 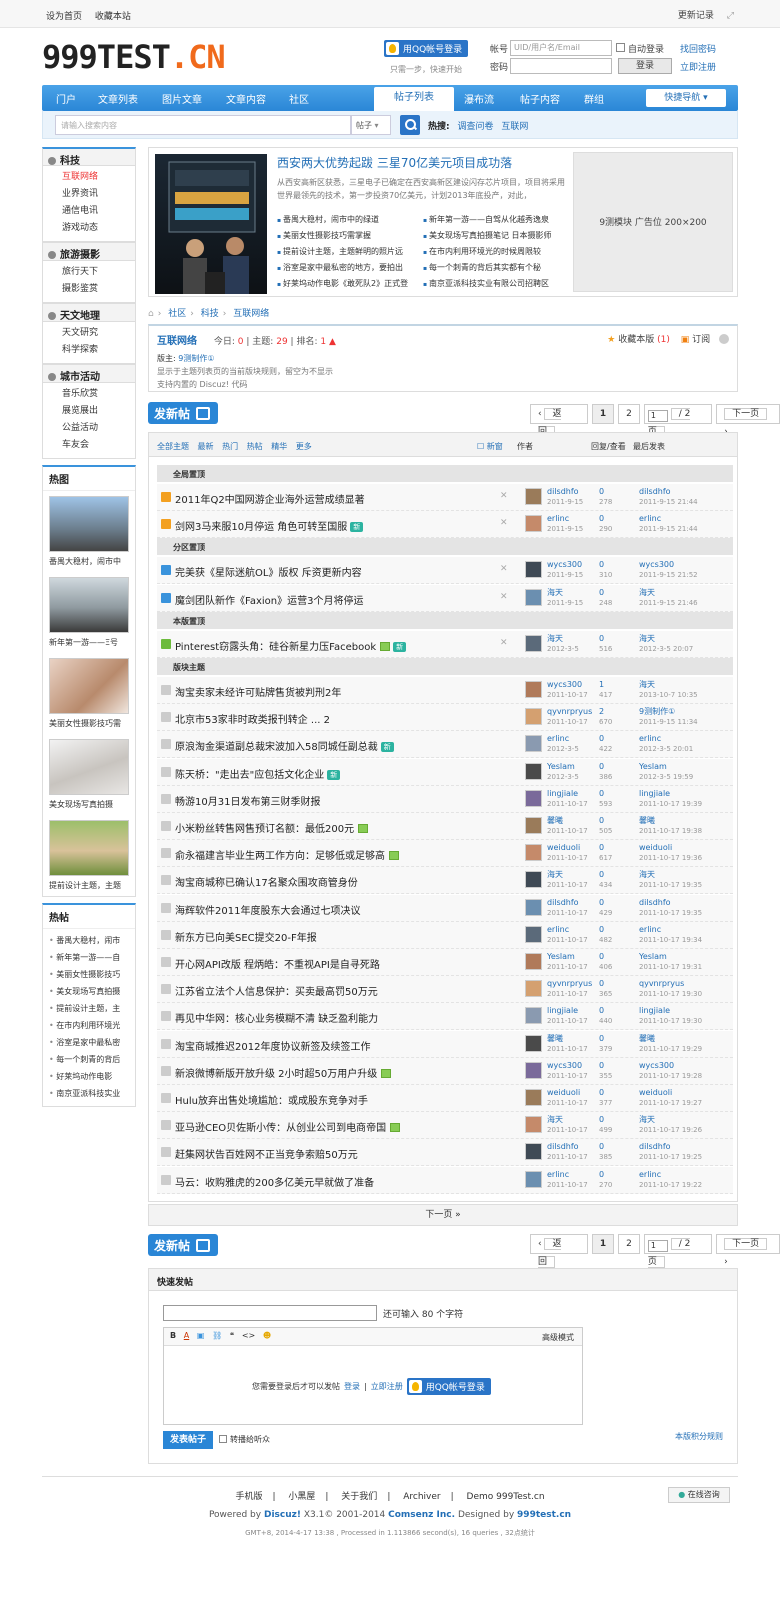 I want to click on moderator-link: 9测制作①, so click(x=196, y=358).